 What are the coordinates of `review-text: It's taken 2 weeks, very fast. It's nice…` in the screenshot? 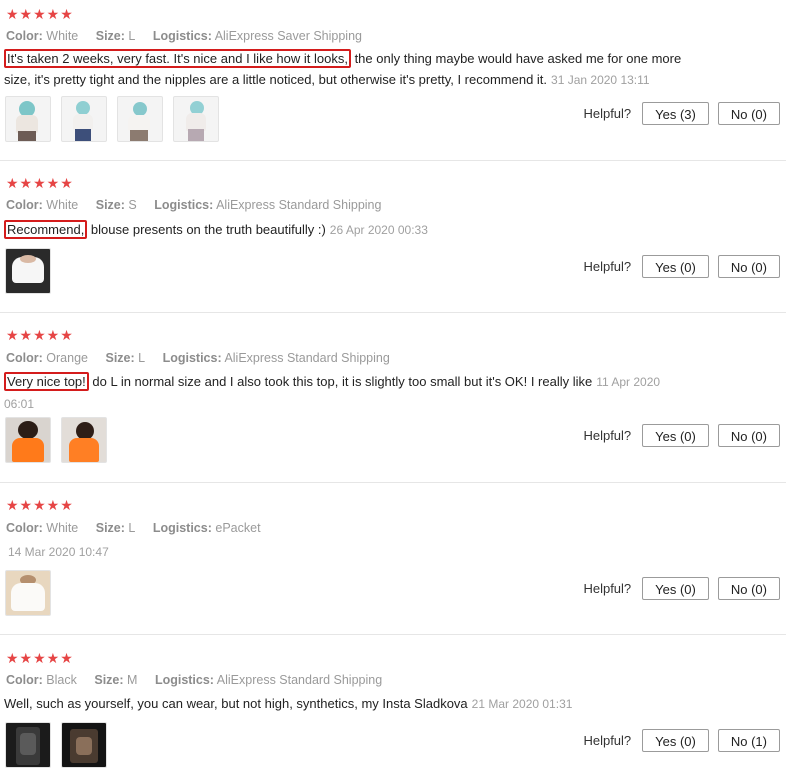 It's located at (364, 69).